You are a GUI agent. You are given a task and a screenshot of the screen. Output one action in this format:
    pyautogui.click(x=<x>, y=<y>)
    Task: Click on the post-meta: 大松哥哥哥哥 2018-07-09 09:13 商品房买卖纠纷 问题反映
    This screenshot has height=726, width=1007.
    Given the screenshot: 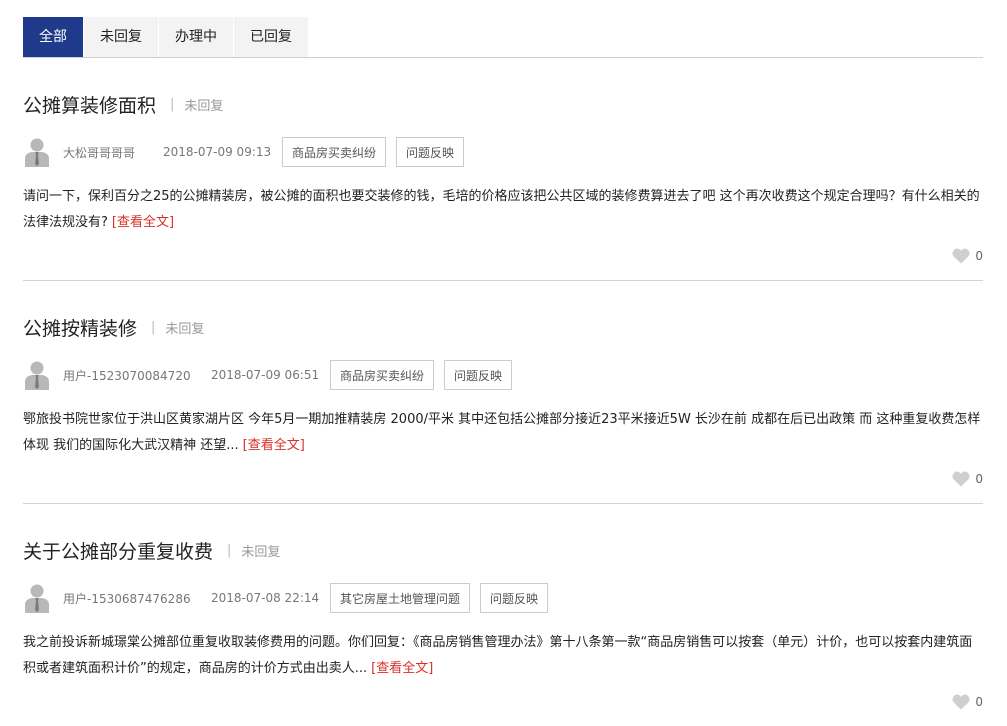 What is the action you would take?
    pyautogui.click(x=248, y=152)
    